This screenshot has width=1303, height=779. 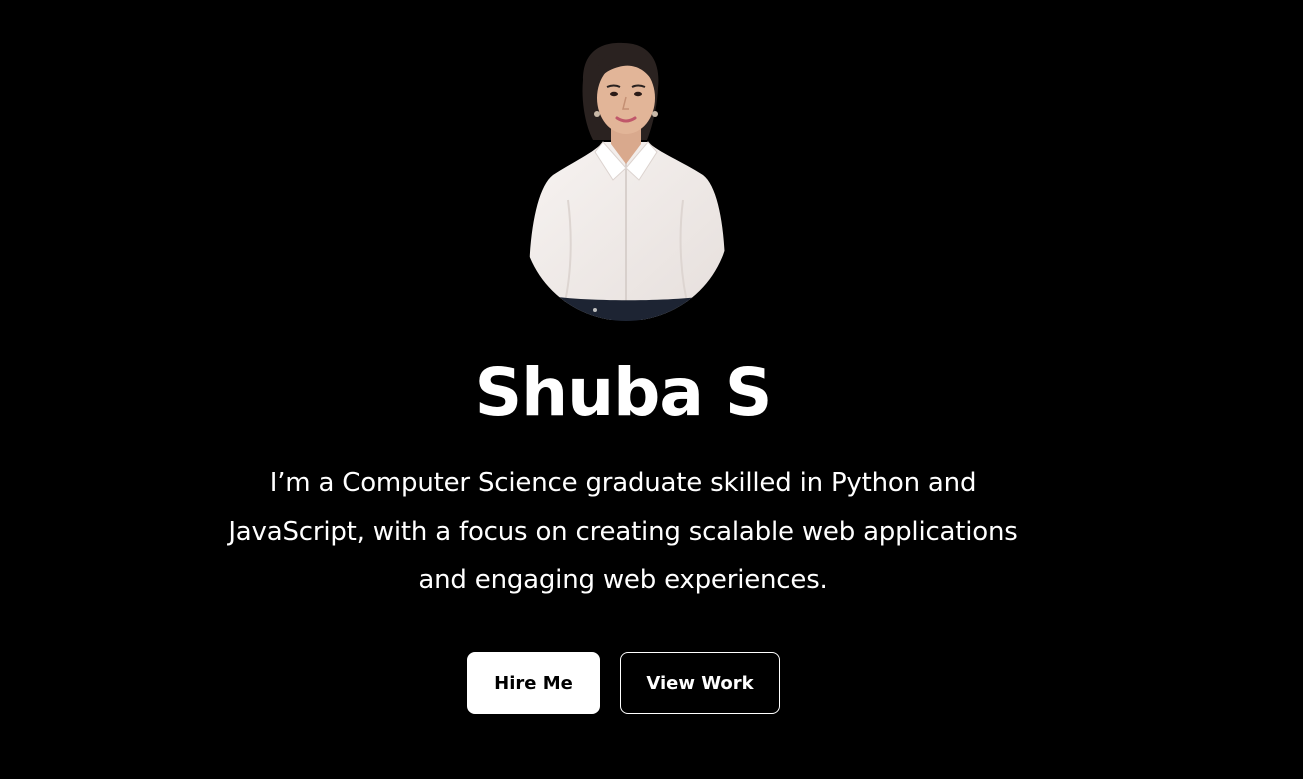 What do you see at coordinates (700, 683) in the screenshot?
I see `view-work-button: View Work` at bounding box center [700, 683].